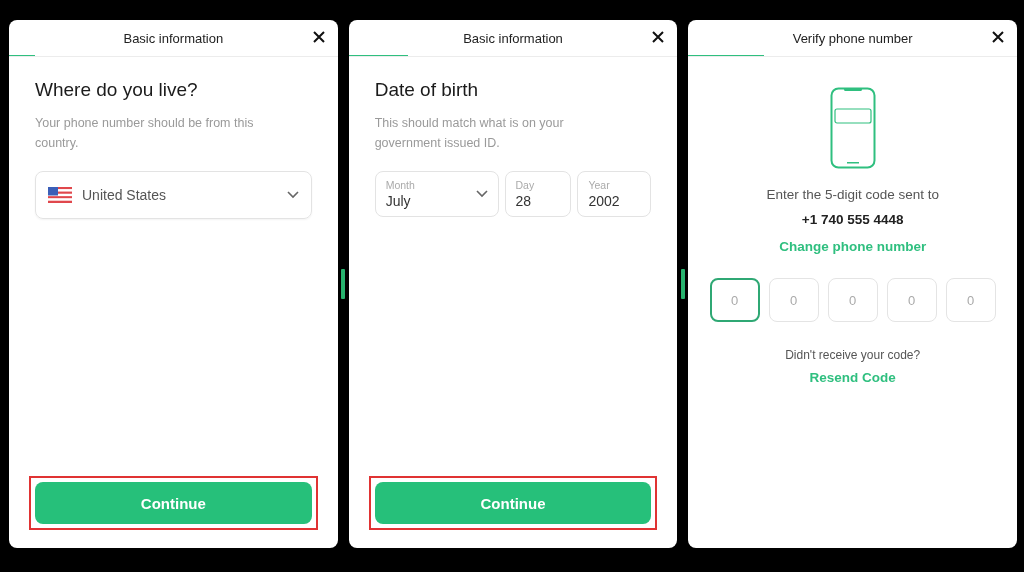  I want to click on question-heading: Where do you live?, so click(117, 90).